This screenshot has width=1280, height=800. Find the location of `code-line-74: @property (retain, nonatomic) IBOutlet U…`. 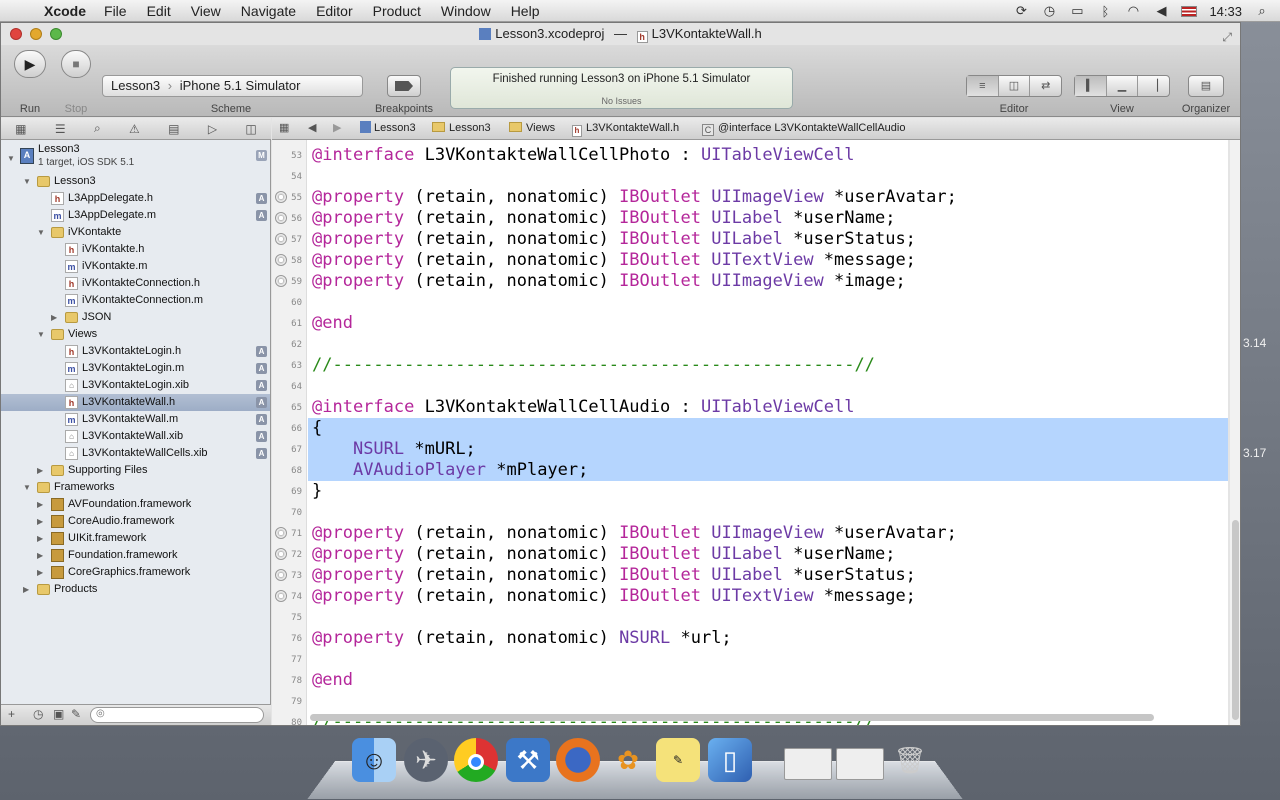

code-line-74: @property (retain, nonatomic) IBOutlet U… is located at coordinates (614, 596).